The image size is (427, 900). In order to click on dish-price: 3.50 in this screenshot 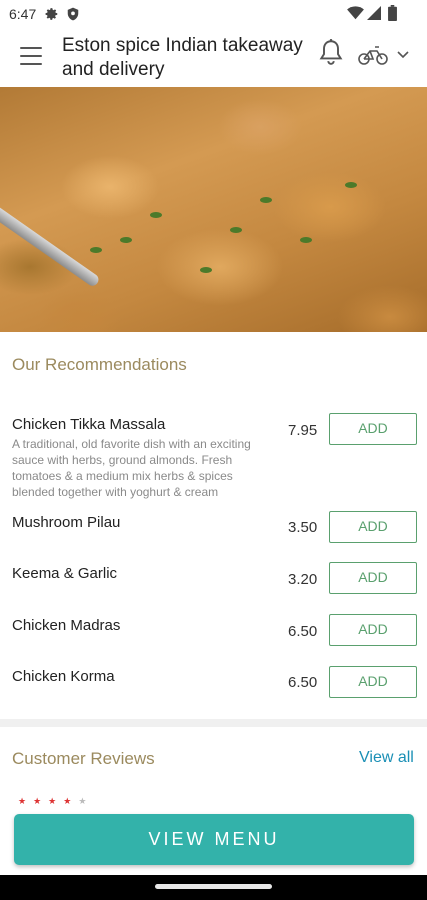, I will do `click(303, 527)`.